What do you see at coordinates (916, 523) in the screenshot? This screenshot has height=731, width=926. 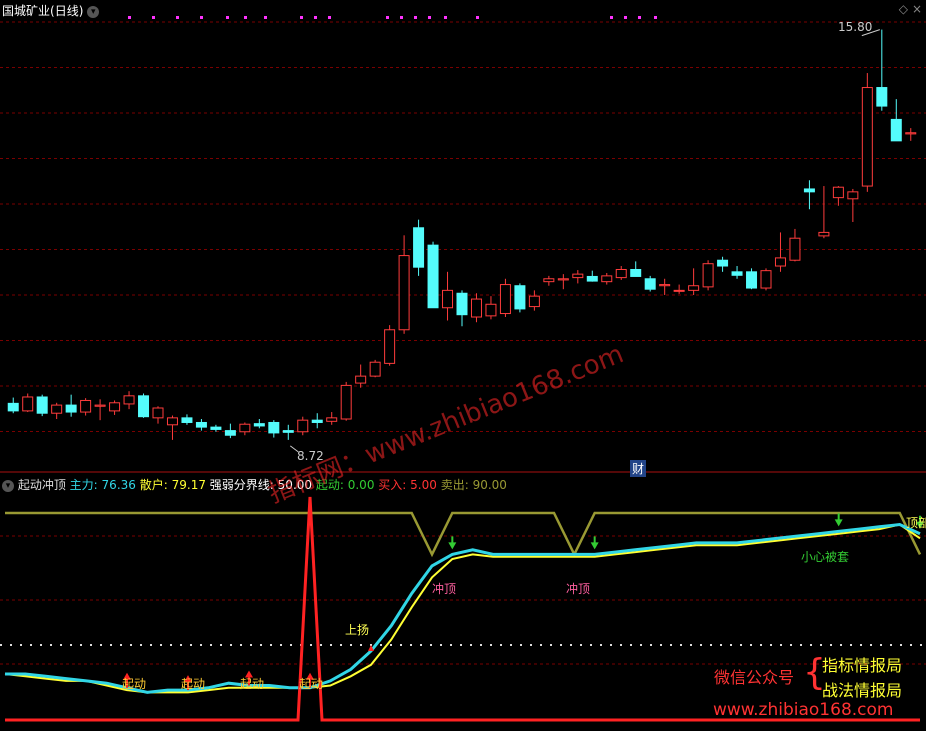 I see `top-cut-annotation: 顶部` at bounding box center [916, 523].